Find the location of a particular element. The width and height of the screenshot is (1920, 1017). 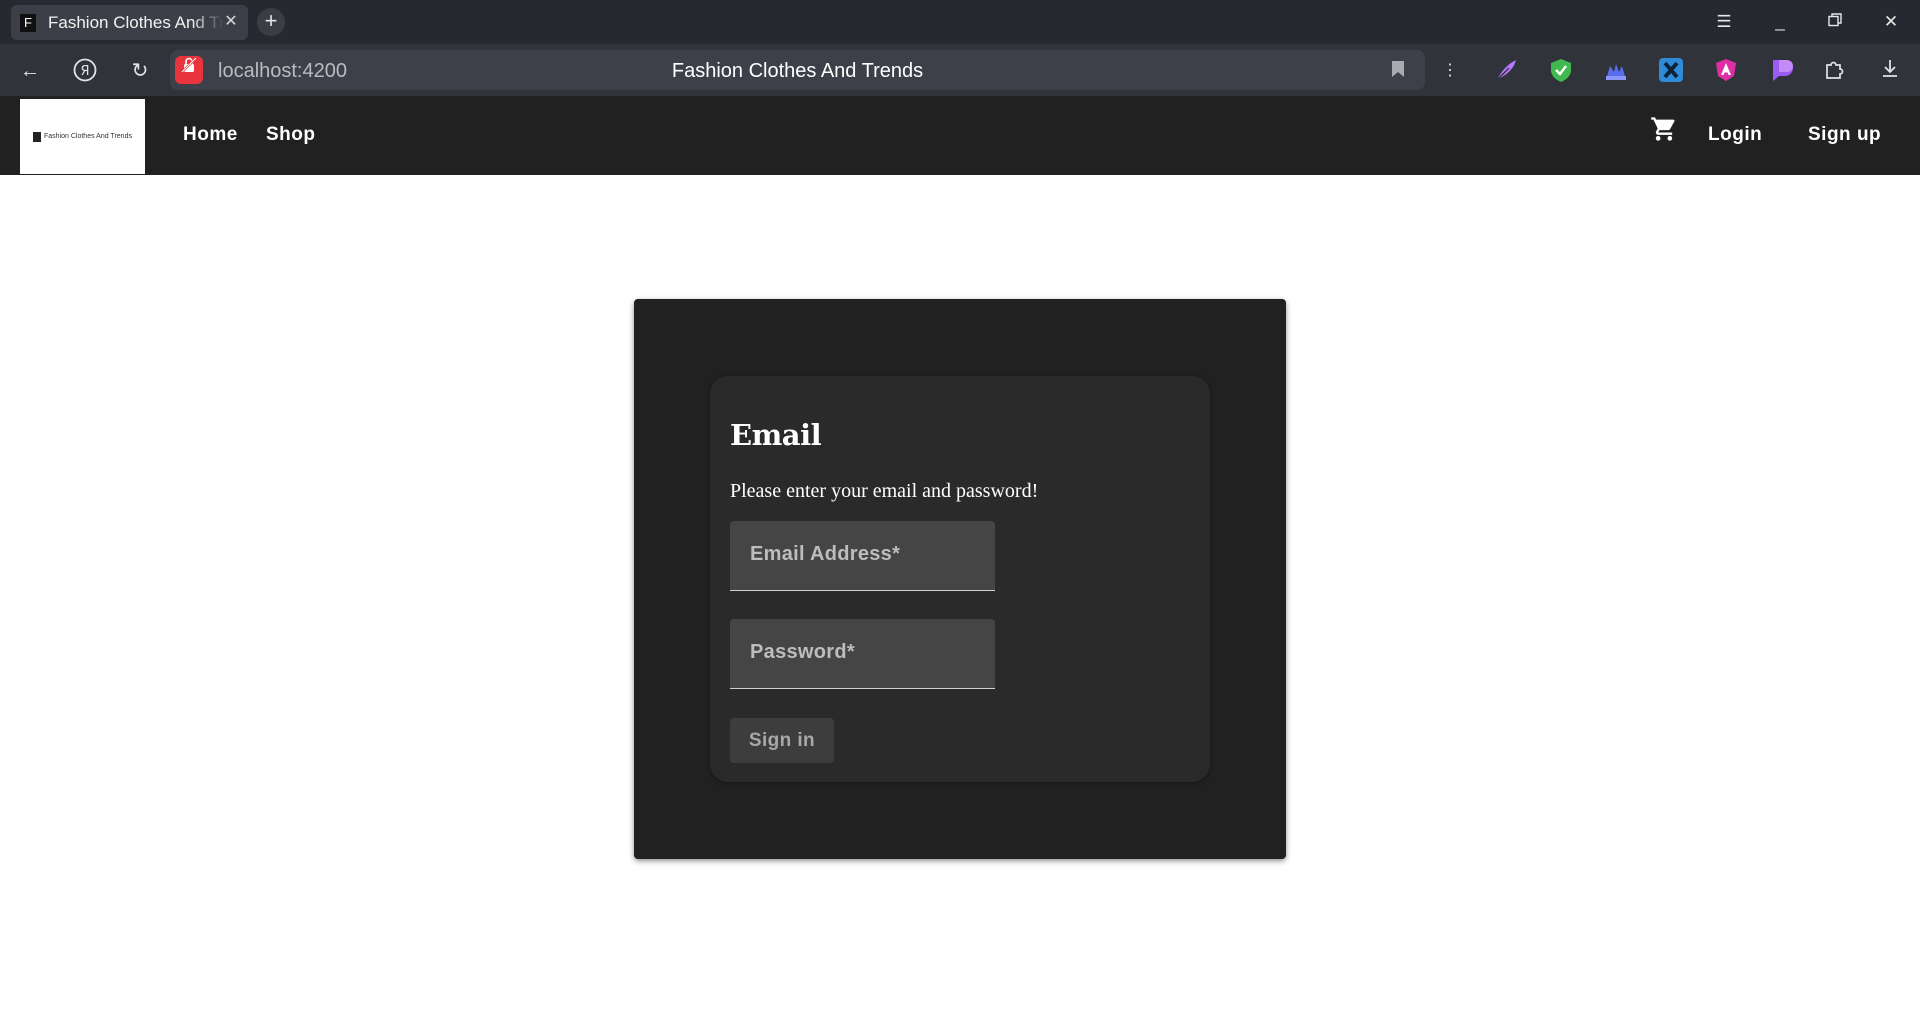

login-subtitle: Please enter your email and password! is located at coordinates (884, 491).